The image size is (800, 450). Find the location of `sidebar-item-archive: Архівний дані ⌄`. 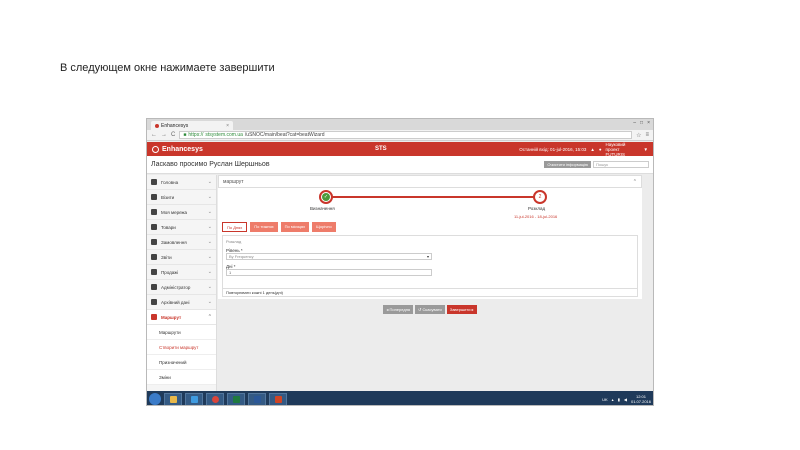

sidebar-item-archive: Архівний дані ⌄ is located at coordinates (181, 302).